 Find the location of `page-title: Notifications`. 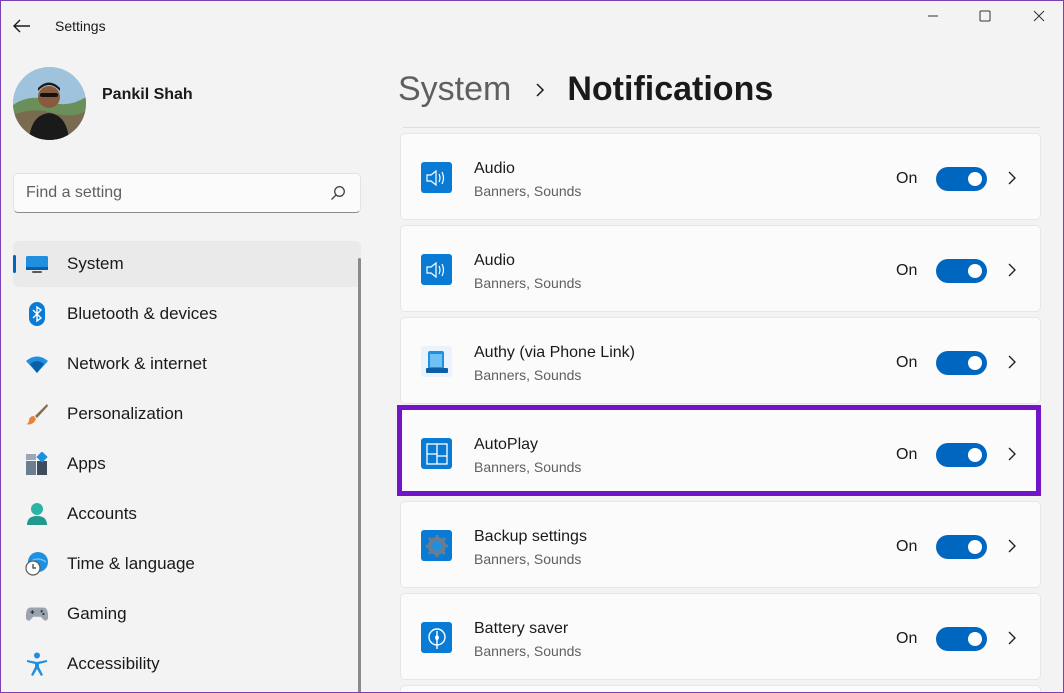

page-title: Notifications is located at coordinates (670, 89).